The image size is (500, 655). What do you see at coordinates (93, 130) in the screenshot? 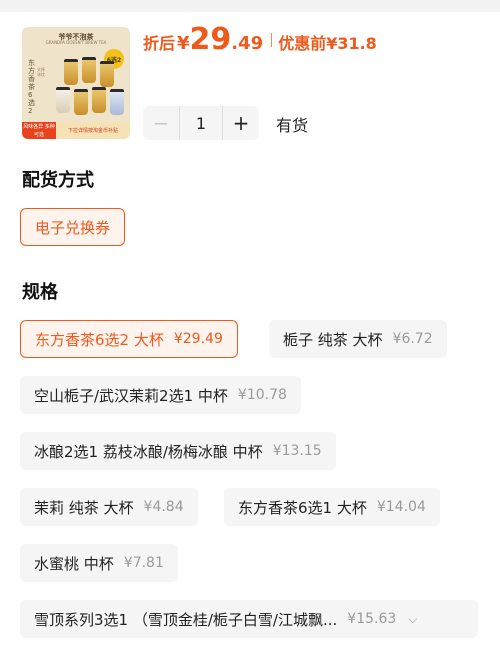
I see `product-image-promo-right: 下拉详情按淘金币补贴` at bounding box center [93, 130].